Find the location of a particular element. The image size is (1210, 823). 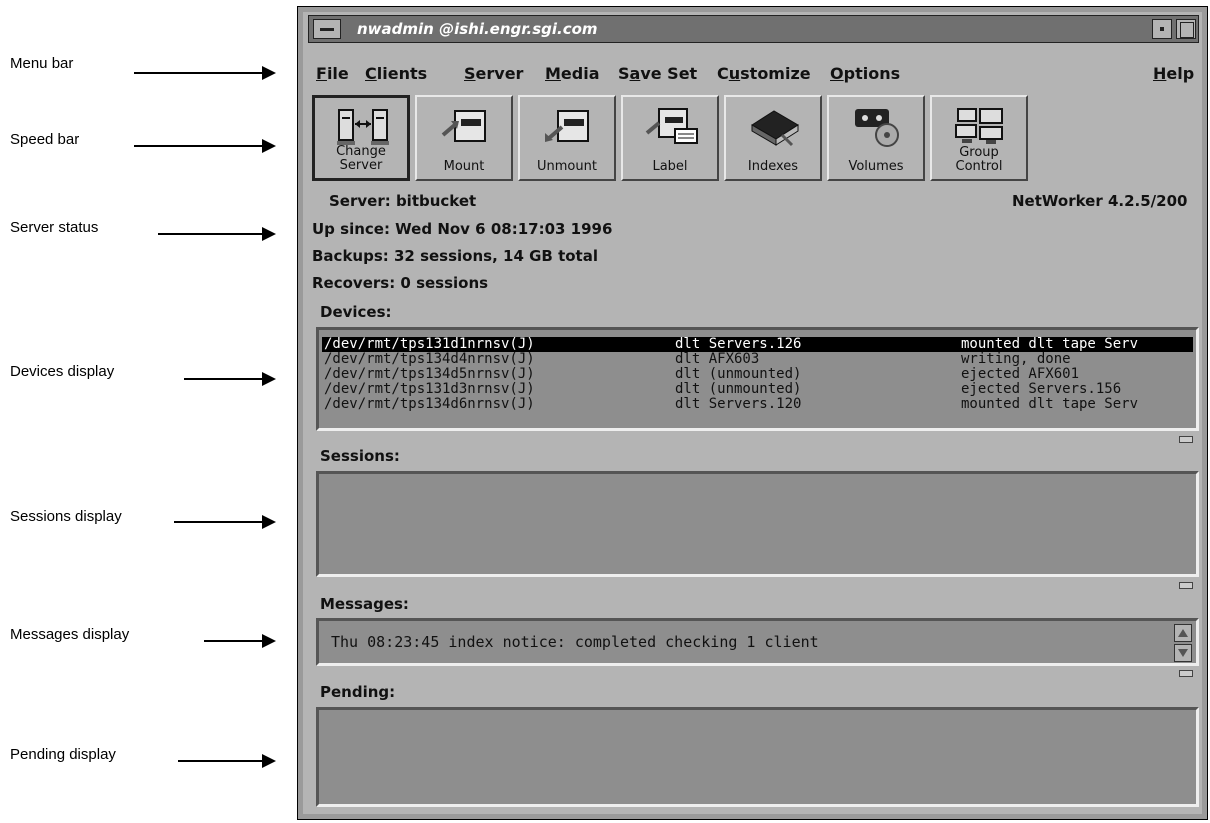

group-control-label: Group Control is located at coordinates (979, 159).